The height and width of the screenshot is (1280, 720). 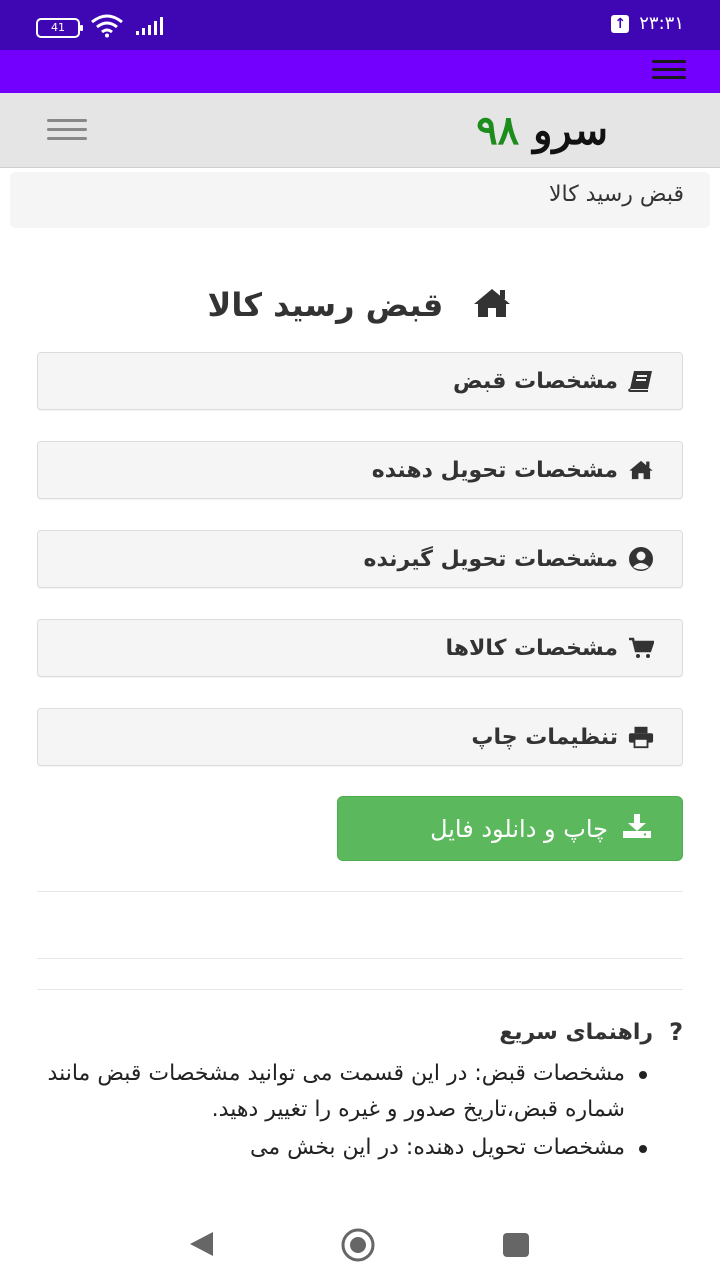 I want to click on wifi-icon, so click(x=107, y=28).